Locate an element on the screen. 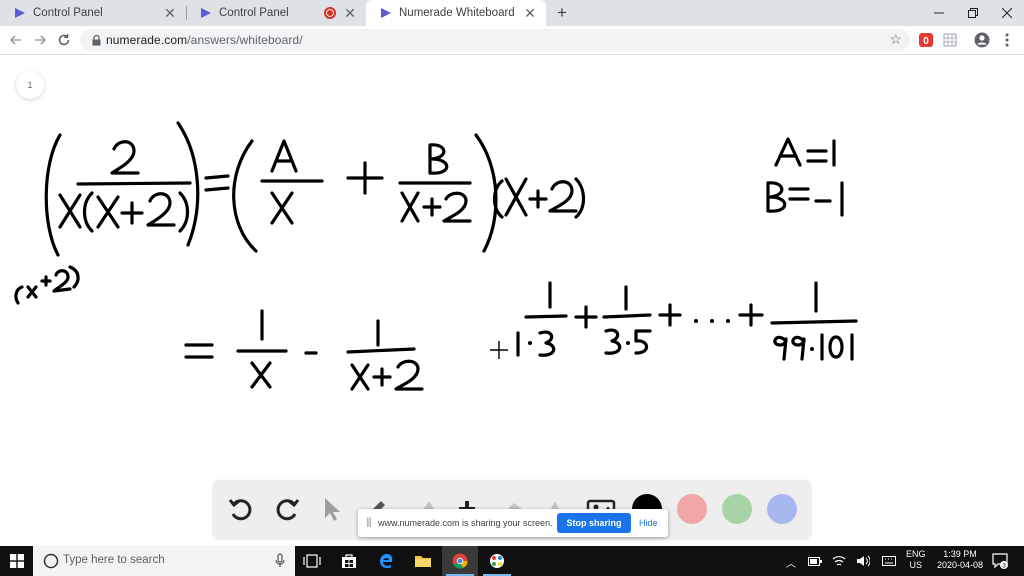 This screenshot has height=576, width=1024. paint-app-button is located at coordinates (497, 561).